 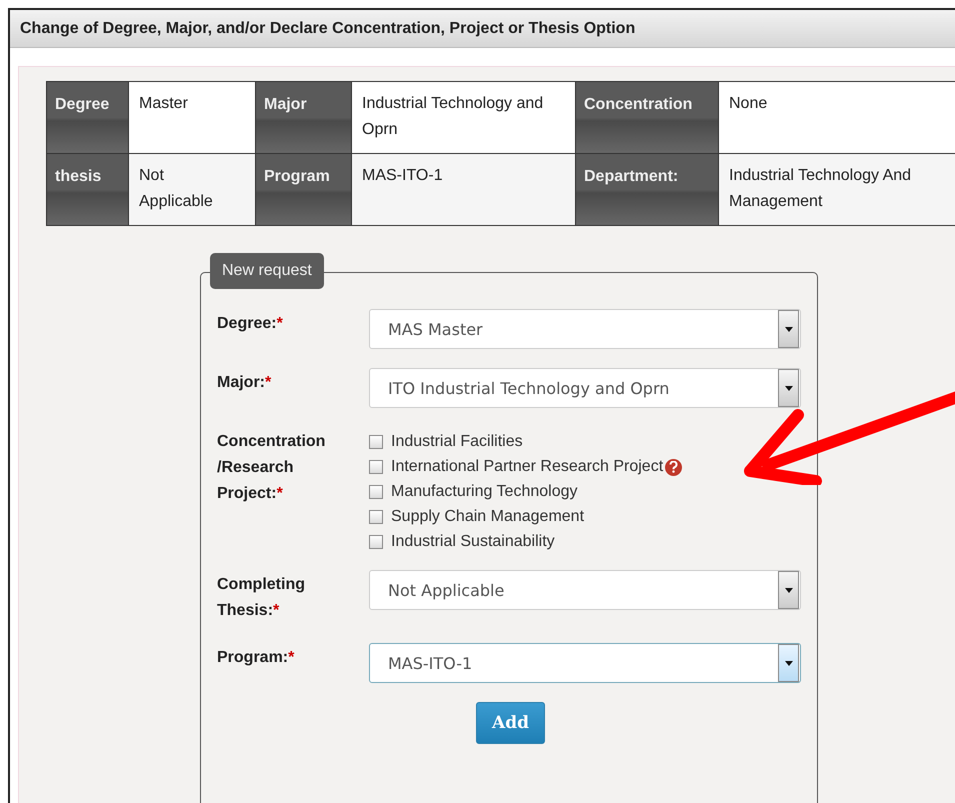 What do you see at coordinates (435, 329) in the screenshot?
I see `select-value: MAS Master` at bounding box center [435, 329].